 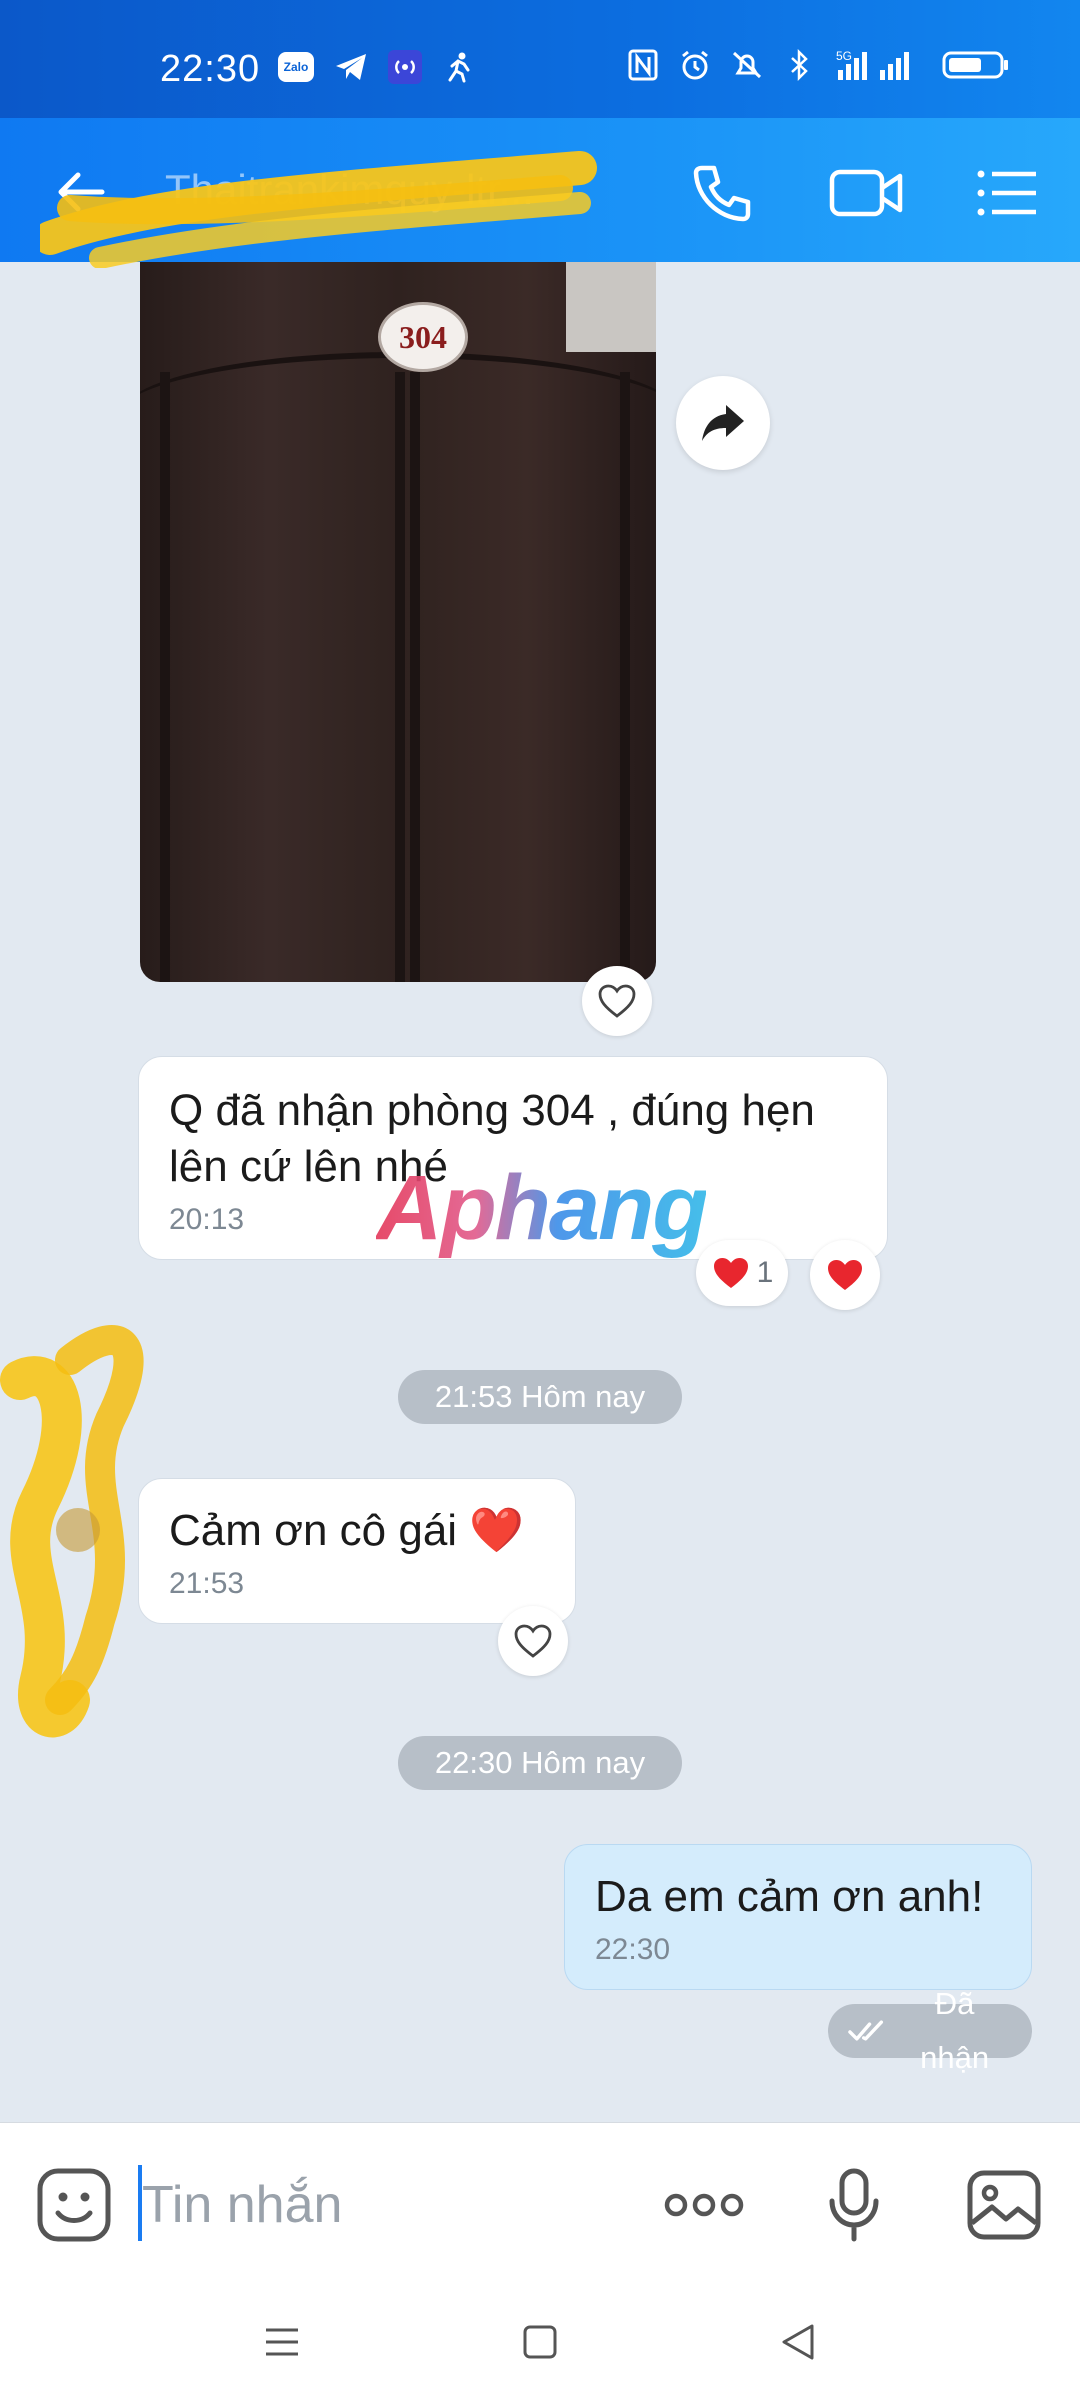 What do you see at coordinates (704, 2205) in the screenshot?
I see `more-dots-icon` at bounding box center [704, 2205].